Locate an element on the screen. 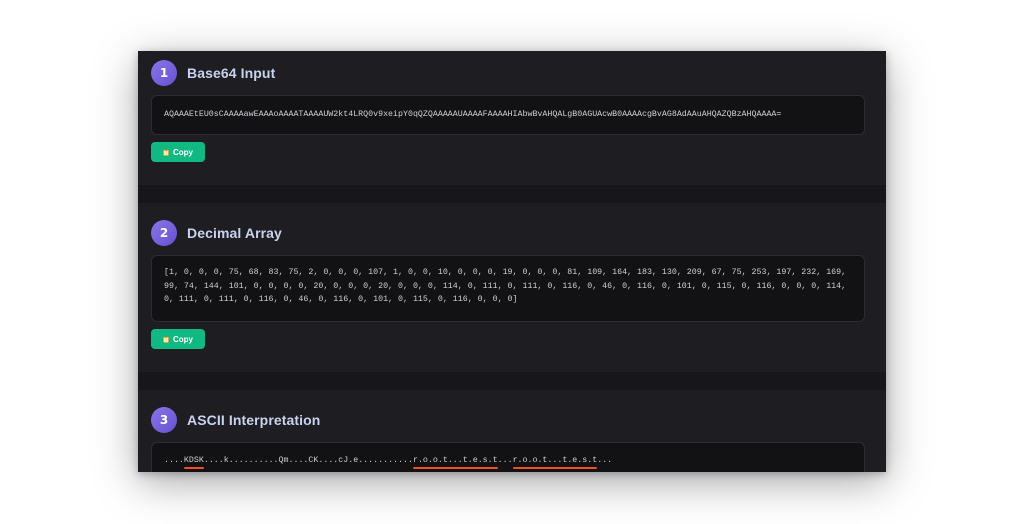 This screenshot has height=524, width=1024. step-title: Base64 Input is located at coordinates (231, 73).